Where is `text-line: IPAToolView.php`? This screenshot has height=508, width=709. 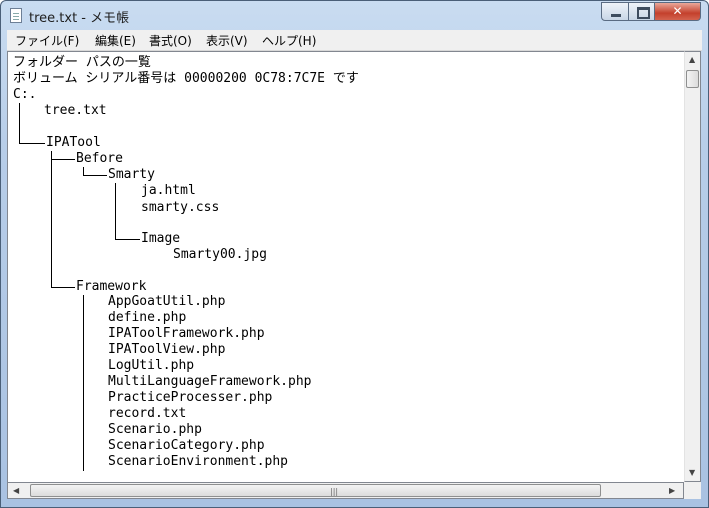 text-line: IPAToolView.php is located at coordinates (167, 349).